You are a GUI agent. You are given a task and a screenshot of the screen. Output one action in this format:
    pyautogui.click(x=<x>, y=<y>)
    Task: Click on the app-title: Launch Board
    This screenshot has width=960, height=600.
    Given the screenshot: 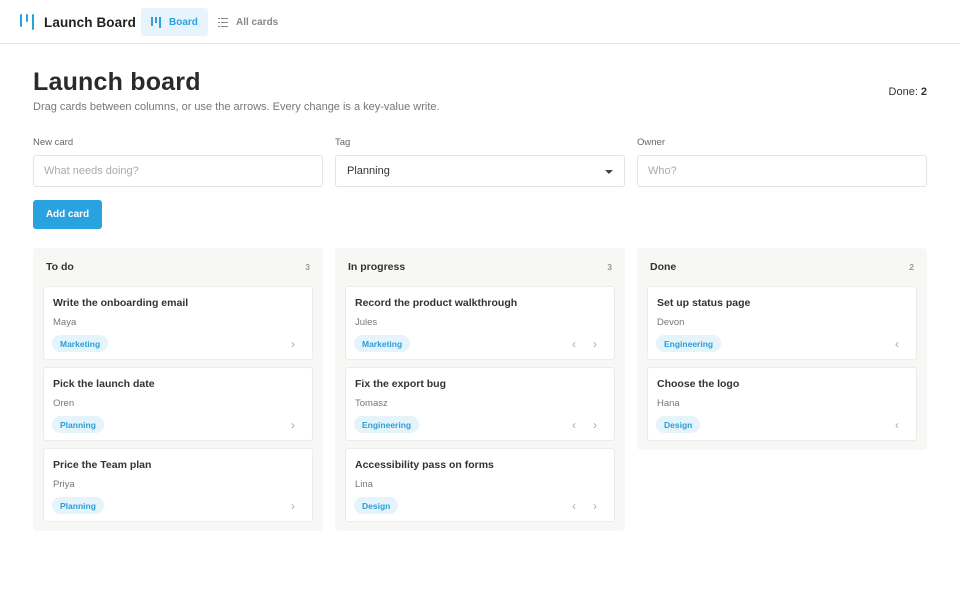 What is the action you would take?
    pyautogui.click(x=90, y=22)
    